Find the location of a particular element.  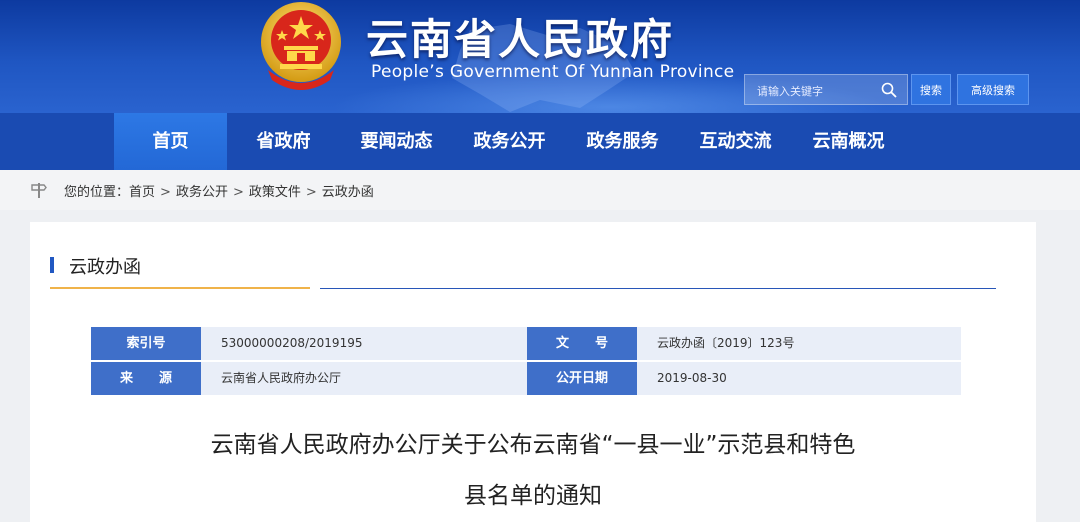

nav-item-yunnan-overview: 云南概况 is located at coordinates (848, 141).